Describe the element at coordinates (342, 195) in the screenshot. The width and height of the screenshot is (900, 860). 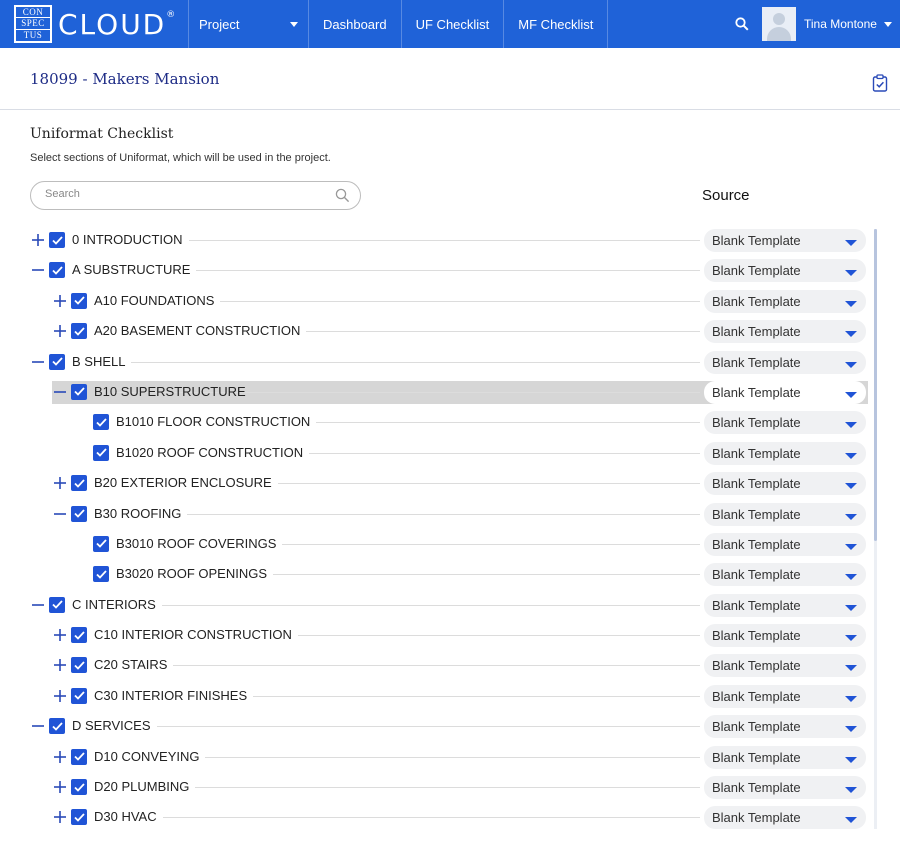
I see `search-icon` at that location.